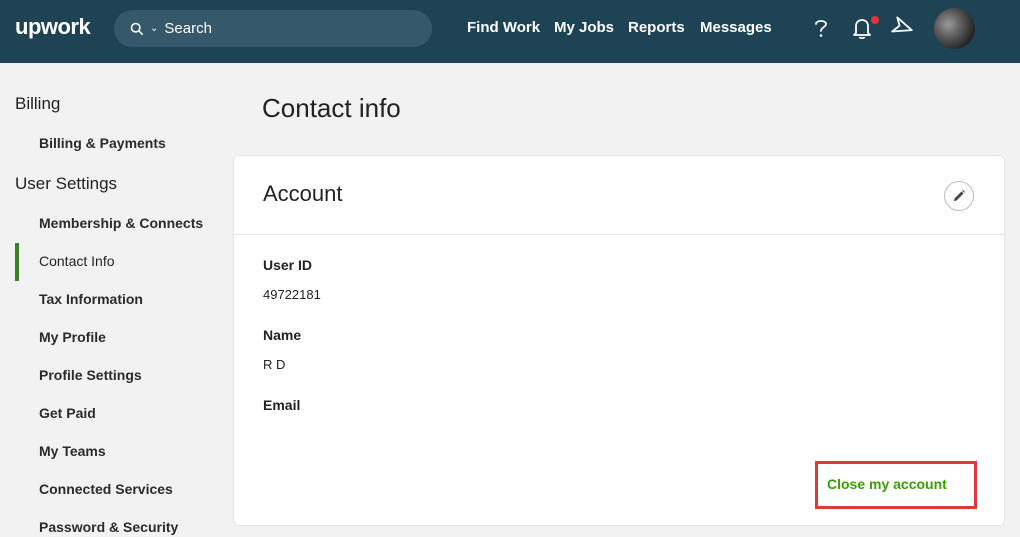 The image size is (1020, 537). Describe the element at coordinates (288, 265) in the screenshot. I see `field-label-user-id: User ID` at that location.